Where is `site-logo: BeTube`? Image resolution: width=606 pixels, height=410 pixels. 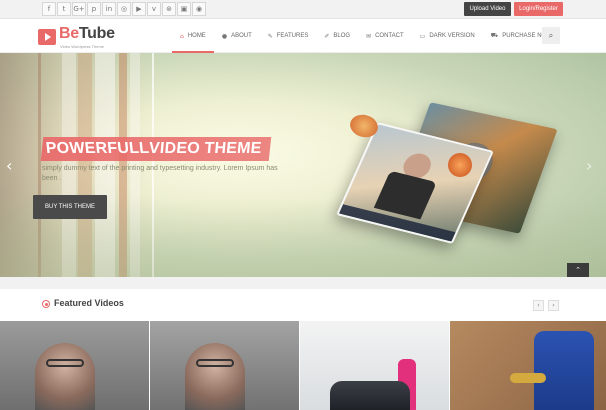
site-logo: BeTube is located at coordinates (87, 34).